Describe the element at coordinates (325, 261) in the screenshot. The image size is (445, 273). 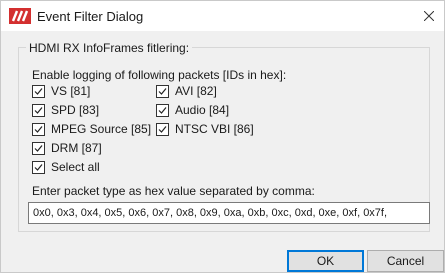
I see `ok-button: OK` at that location.